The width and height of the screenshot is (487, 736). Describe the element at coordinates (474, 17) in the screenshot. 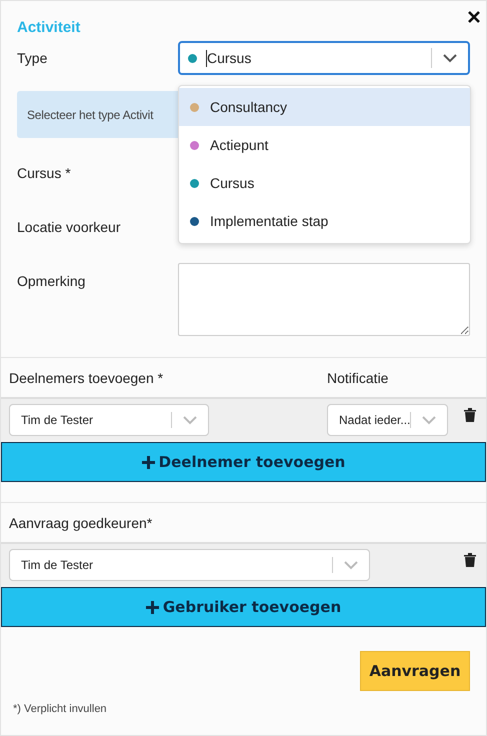

I see `close-icon` at that location.